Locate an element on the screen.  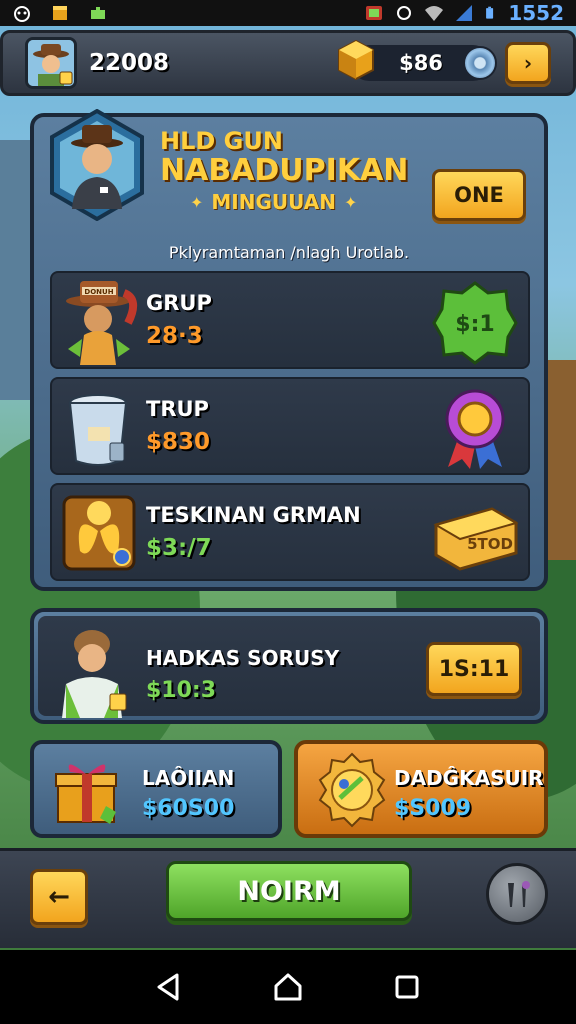
bucket-icon is located at coordinates (98, 430).